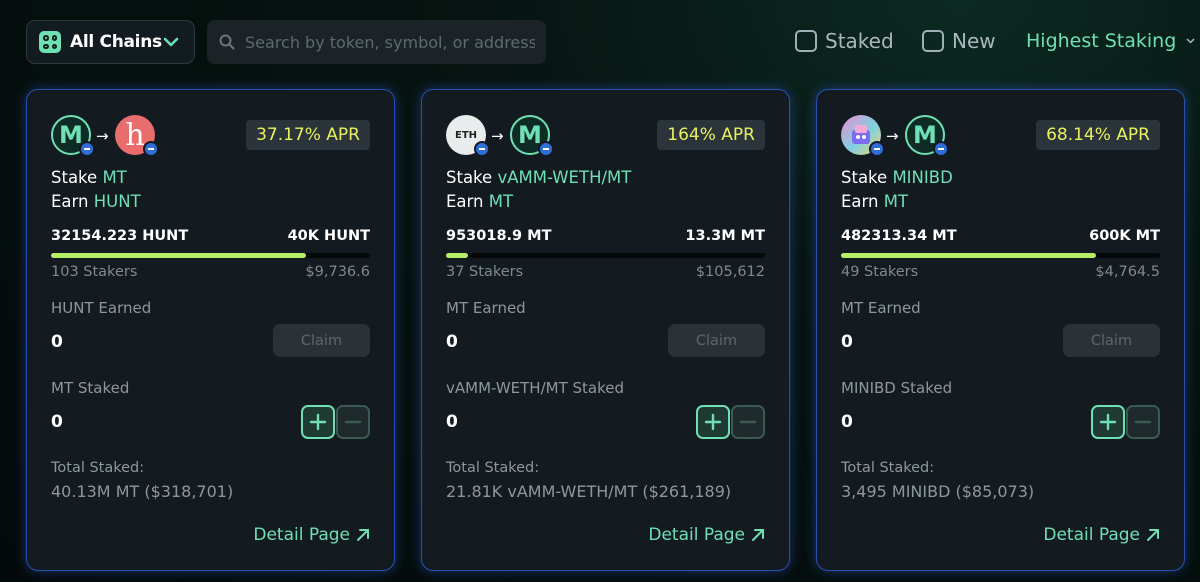 The image size is (1200, 582). I want to click on total-staked-value: 40.13M MT ($318,701), so click(142, 491).